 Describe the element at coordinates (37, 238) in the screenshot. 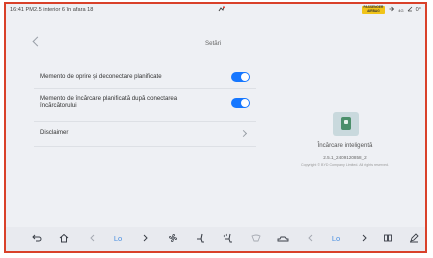

I see `back-nav-icon` at that location.